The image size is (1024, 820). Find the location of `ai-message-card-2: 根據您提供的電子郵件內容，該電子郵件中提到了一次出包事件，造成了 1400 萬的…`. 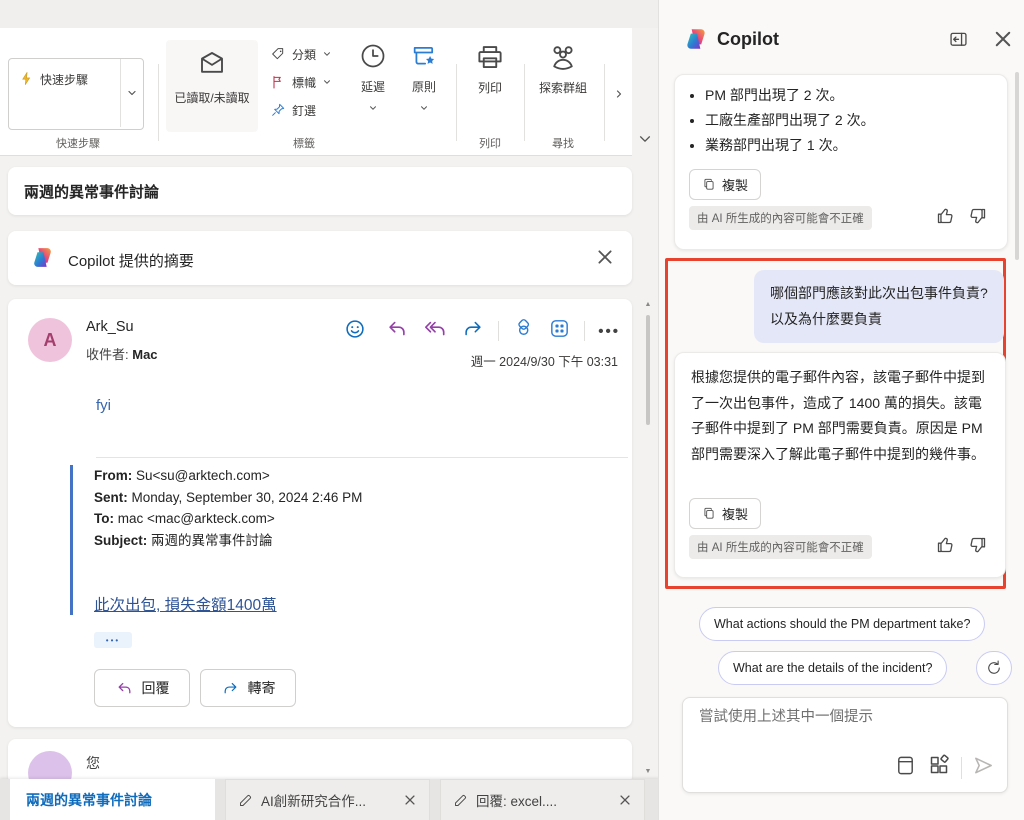

ai-message-card-2: 根據您提供的電子郵件內容，該電子郵件中提到了一次出包事件，造成了 1400 萬的… is located at coordinates (840, 465).